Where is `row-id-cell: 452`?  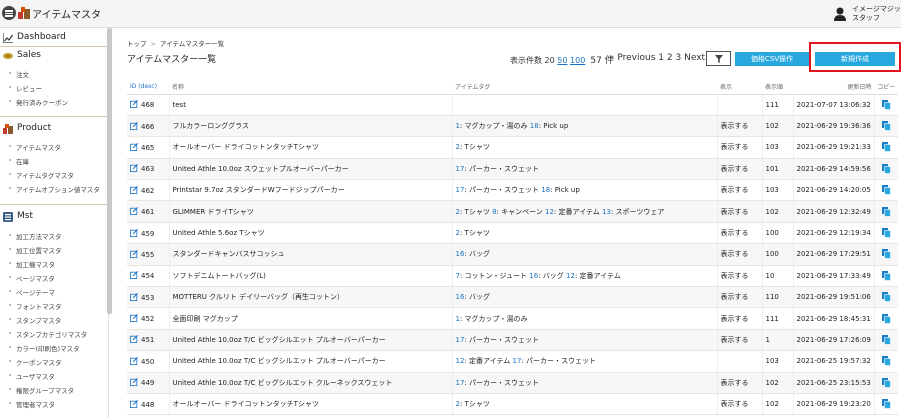
row-id-cell: 452 is located at coordinates (148, 318).